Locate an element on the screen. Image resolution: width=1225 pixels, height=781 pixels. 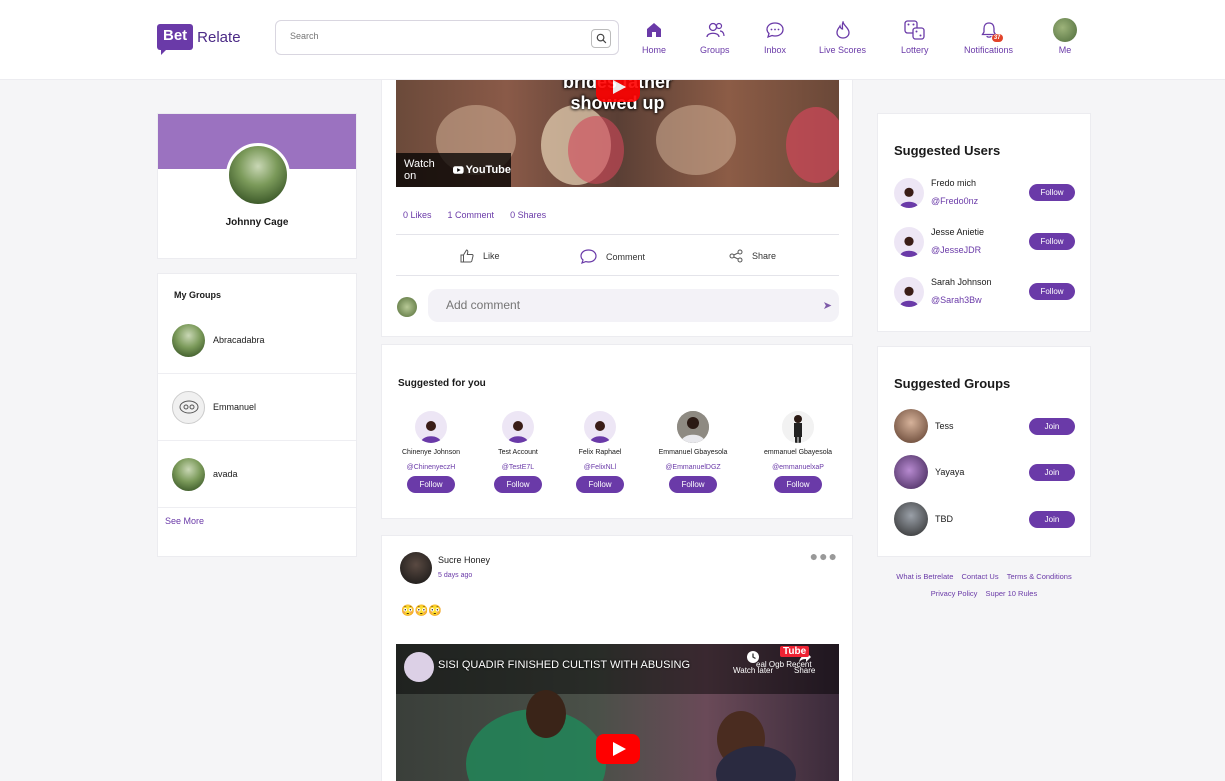
user-name: Sarah Johnson is located at coordinates (961, 282).